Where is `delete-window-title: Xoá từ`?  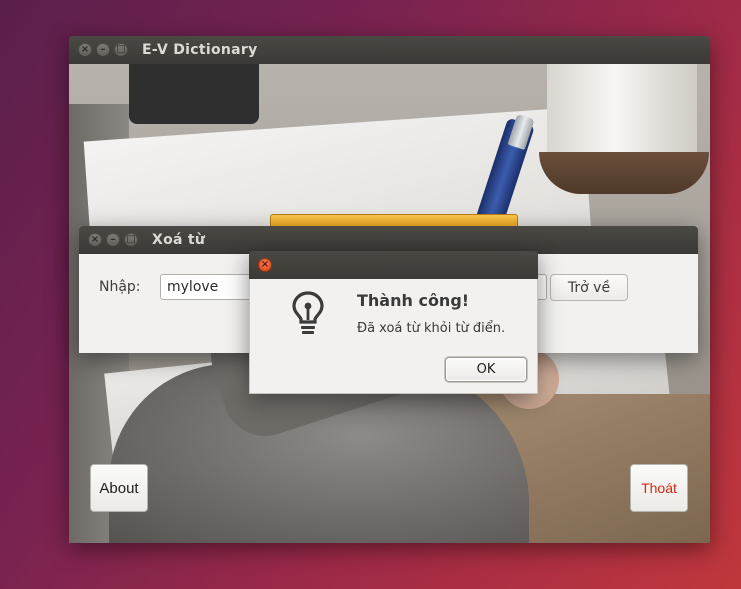 delete-window-title: Xoá từ is located at coordinates (179, 240).